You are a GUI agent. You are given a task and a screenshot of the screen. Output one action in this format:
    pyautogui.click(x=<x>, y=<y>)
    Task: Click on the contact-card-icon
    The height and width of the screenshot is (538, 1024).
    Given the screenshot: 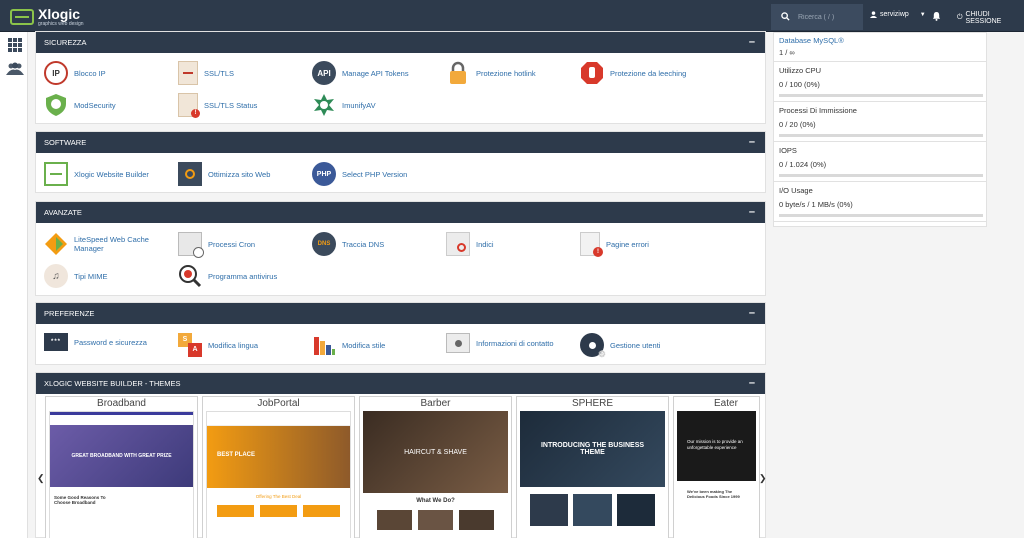 What is the action you would take?
    pyautogui.click(x=458, y=343)
    